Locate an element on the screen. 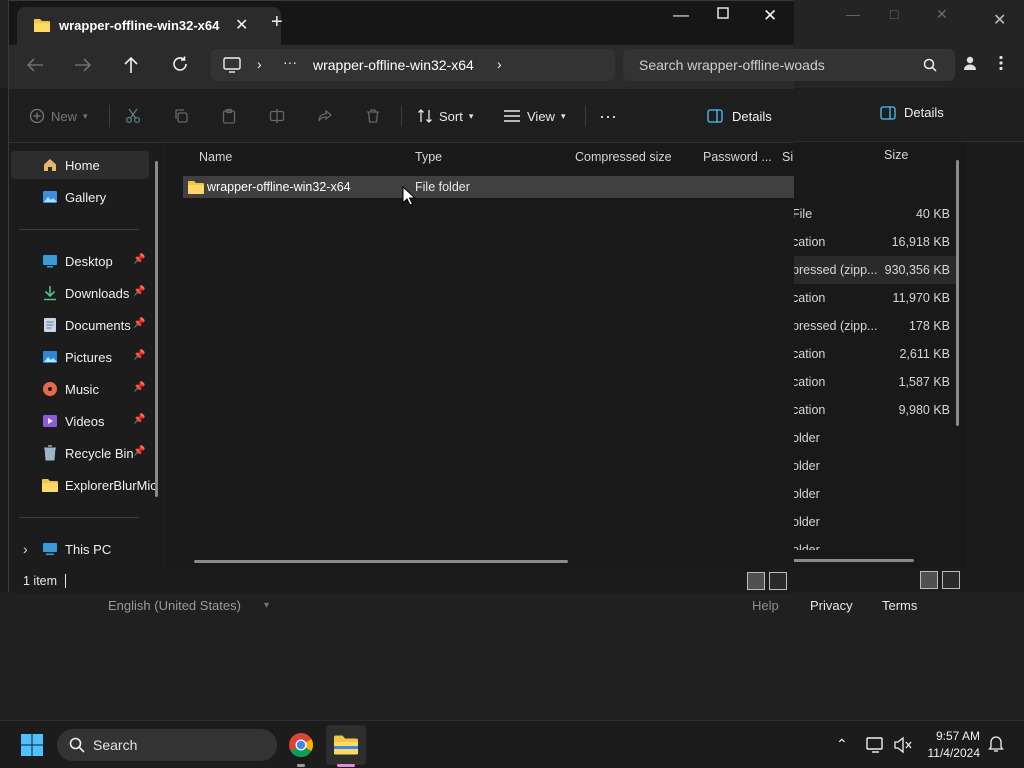 Image resolution: width=1024 pixels, height=768 pixels. privacy-link: Privacy is located at coordinates (831, 605).